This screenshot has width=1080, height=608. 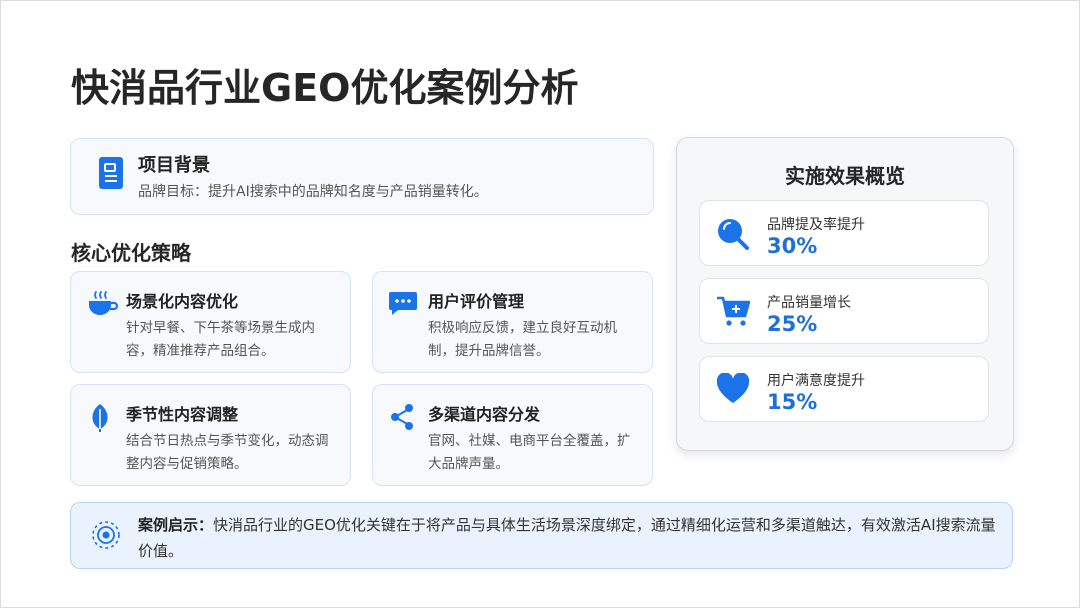 I want to click on coffee-cup-icon, so click(x=104, y=303).